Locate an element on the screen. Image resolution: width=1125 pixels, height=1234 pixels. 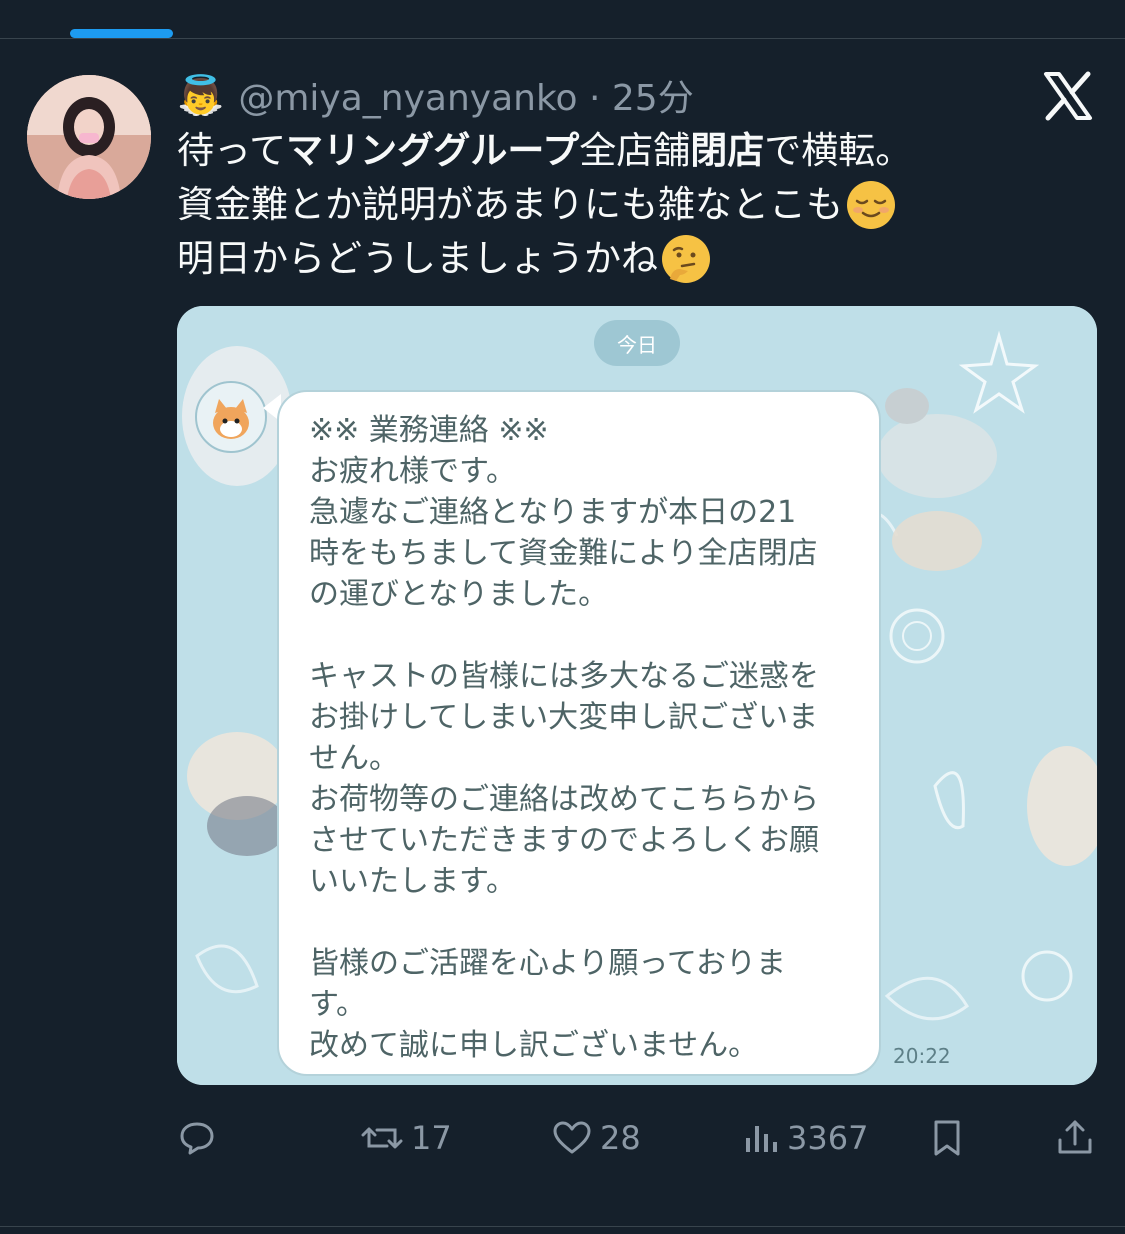
action-bar: 17 28 3367 is located at coordinates (637, 1138).